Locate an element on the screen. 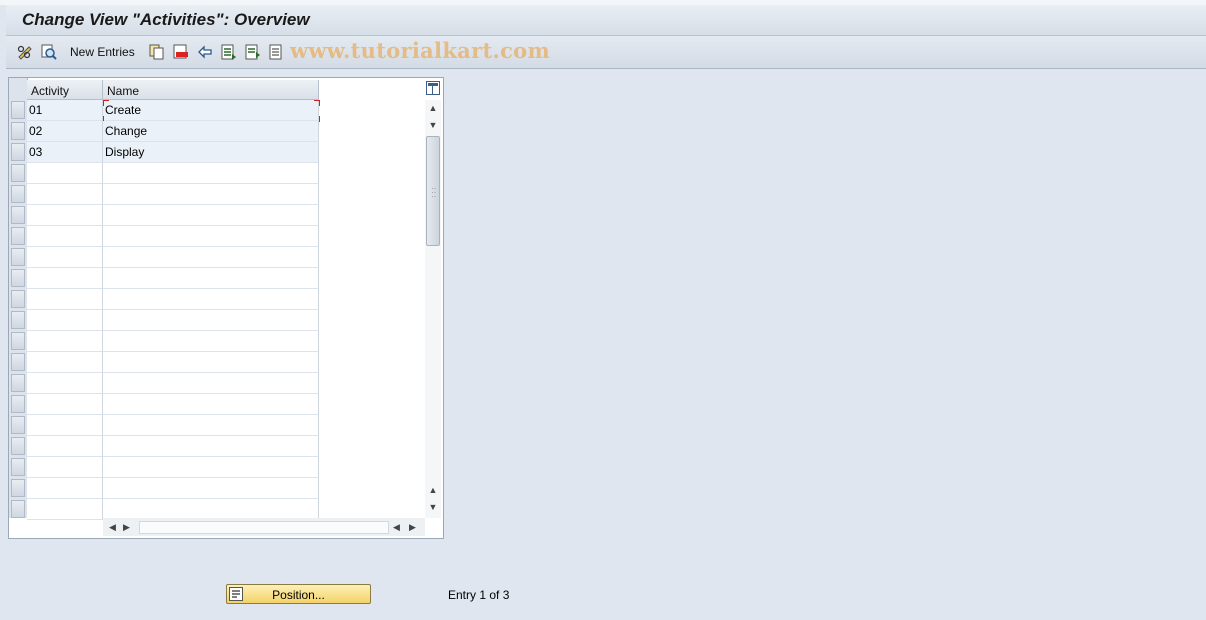 The width and height of the screenshot is (1206, 620). cell-name: Display is located at coordinates (211, 152).